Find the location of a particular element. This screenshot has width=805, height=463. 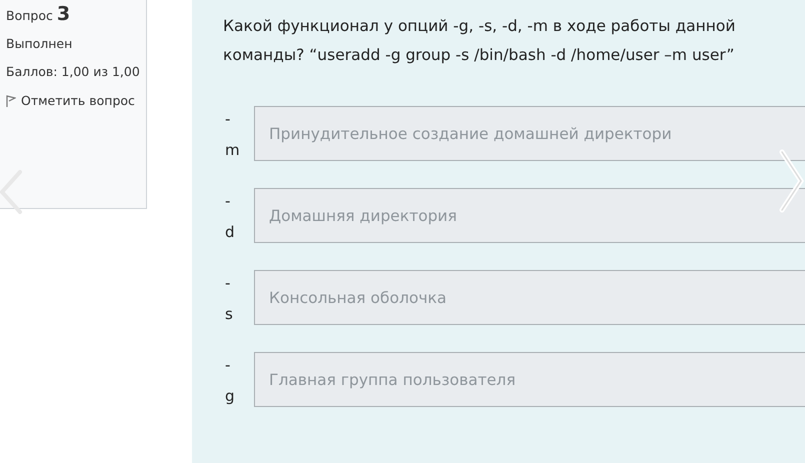

flag-question-link: Отметить вопрос is located at coordinates (78, 100).